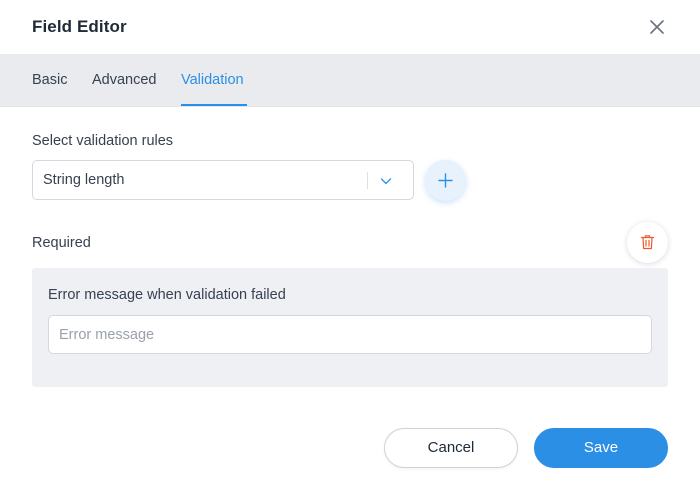  I want to click on dialog-header: Field Editor, so click(350, 27).